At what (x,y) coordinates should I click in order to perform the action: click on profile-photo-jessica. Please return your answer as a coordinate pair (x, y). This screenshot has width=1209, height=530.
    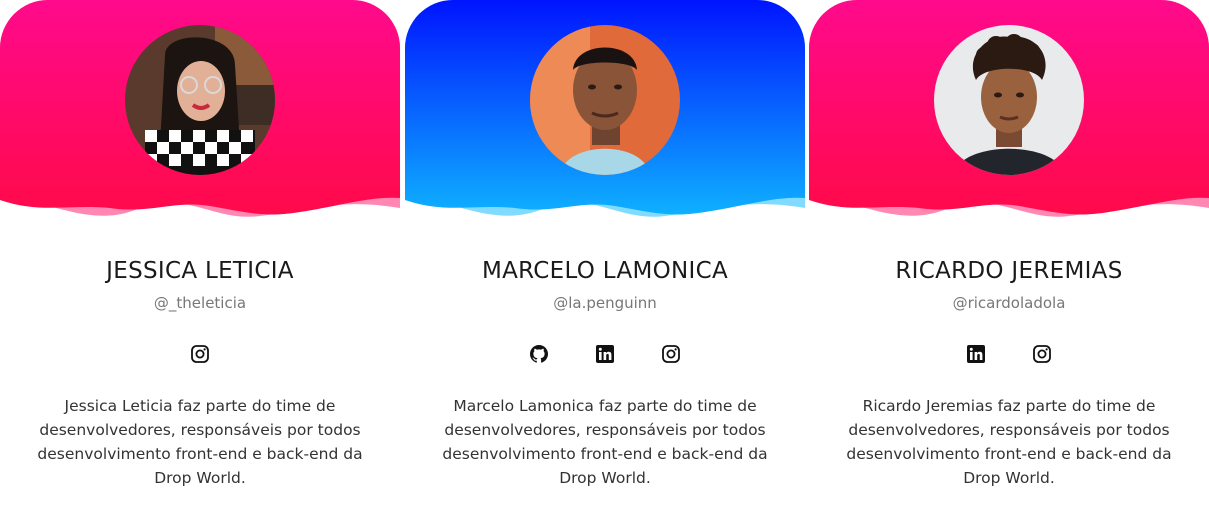
    Looking at the image, I should click on (200, 100).